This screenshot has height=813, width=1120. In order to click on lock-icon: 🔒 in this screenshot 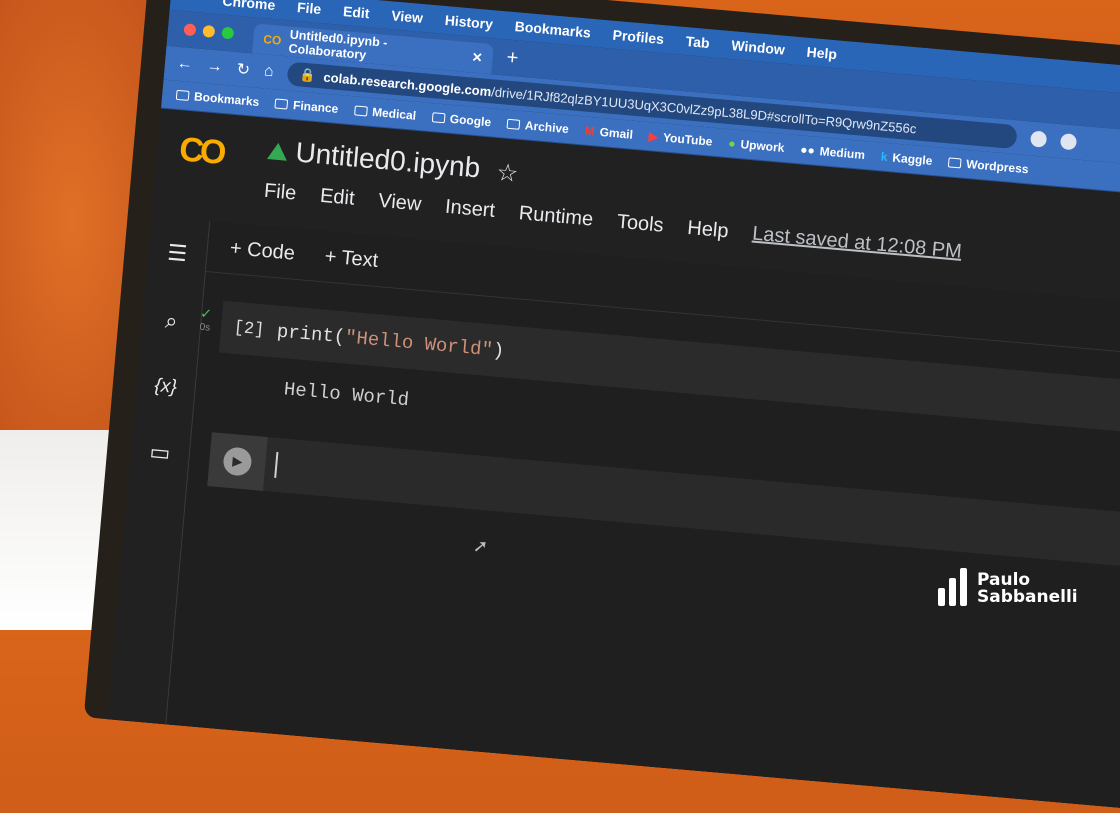, I will do `click(307, 74)`.